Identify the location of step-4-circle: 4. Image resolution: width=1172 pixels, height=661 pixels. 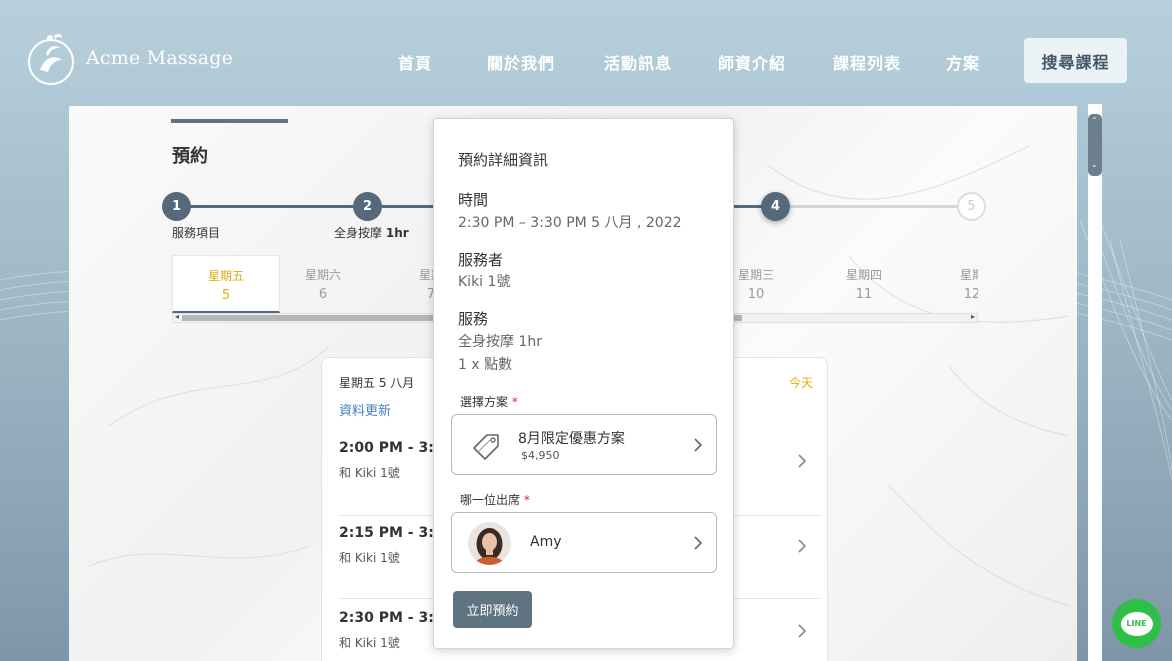
(775, 206).